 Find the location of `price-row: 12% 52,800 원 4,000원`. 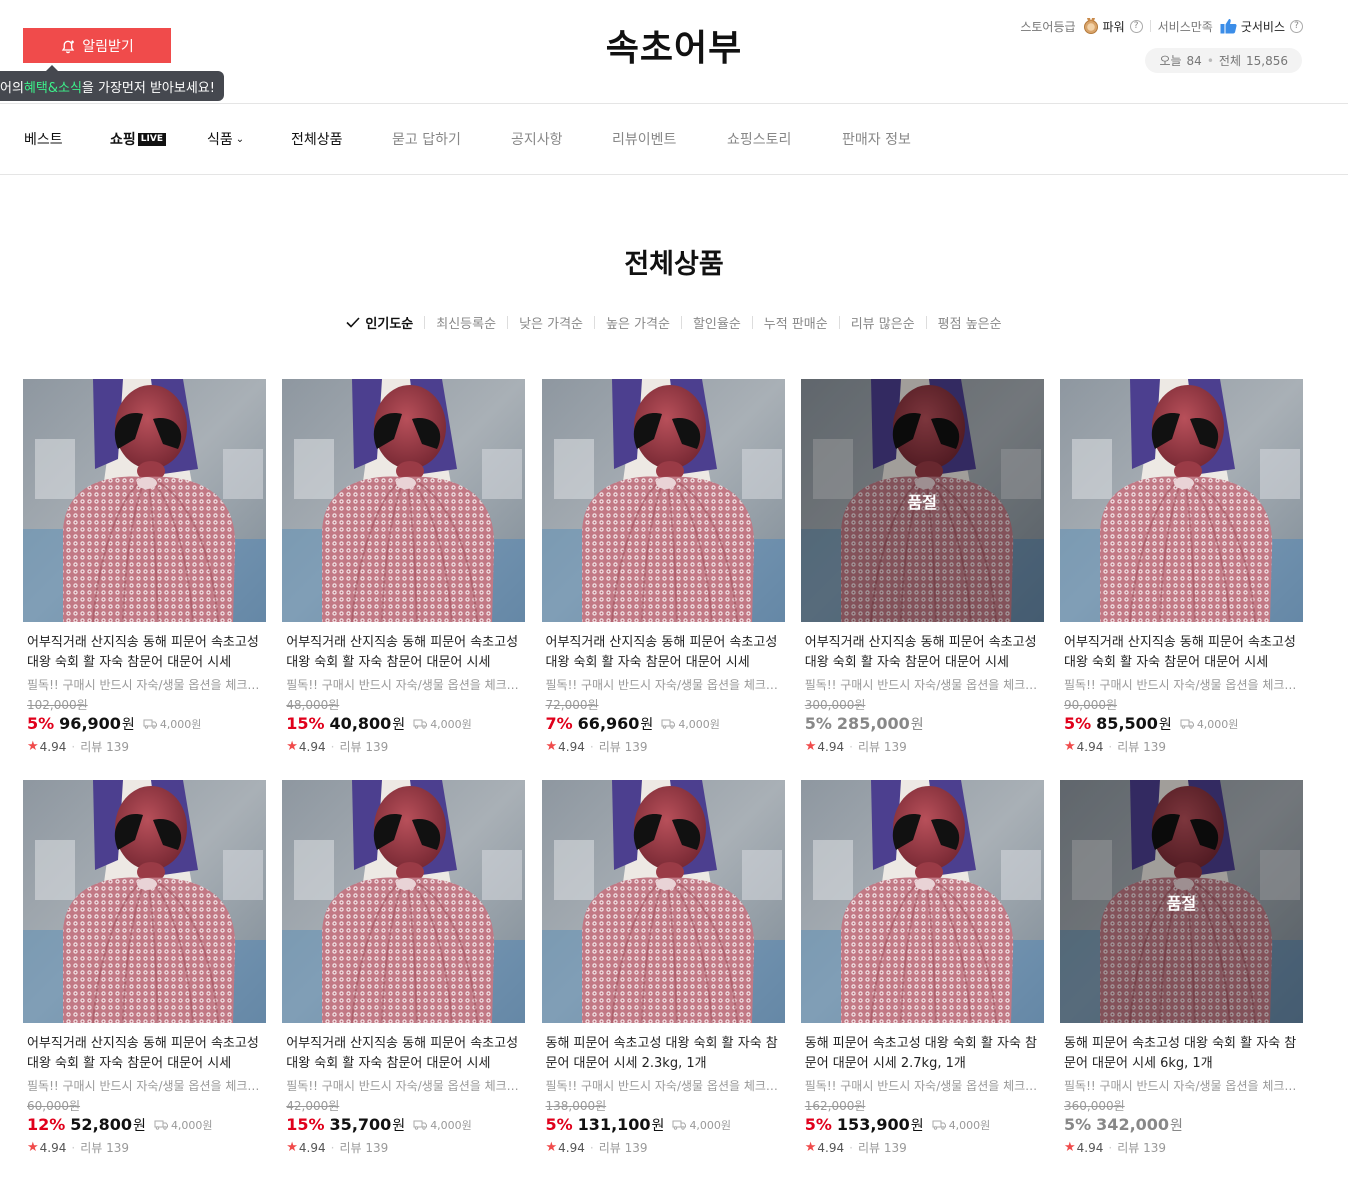

price-row: 12% 52,800 원 4,000원 is located at coordinates (144, 1126).